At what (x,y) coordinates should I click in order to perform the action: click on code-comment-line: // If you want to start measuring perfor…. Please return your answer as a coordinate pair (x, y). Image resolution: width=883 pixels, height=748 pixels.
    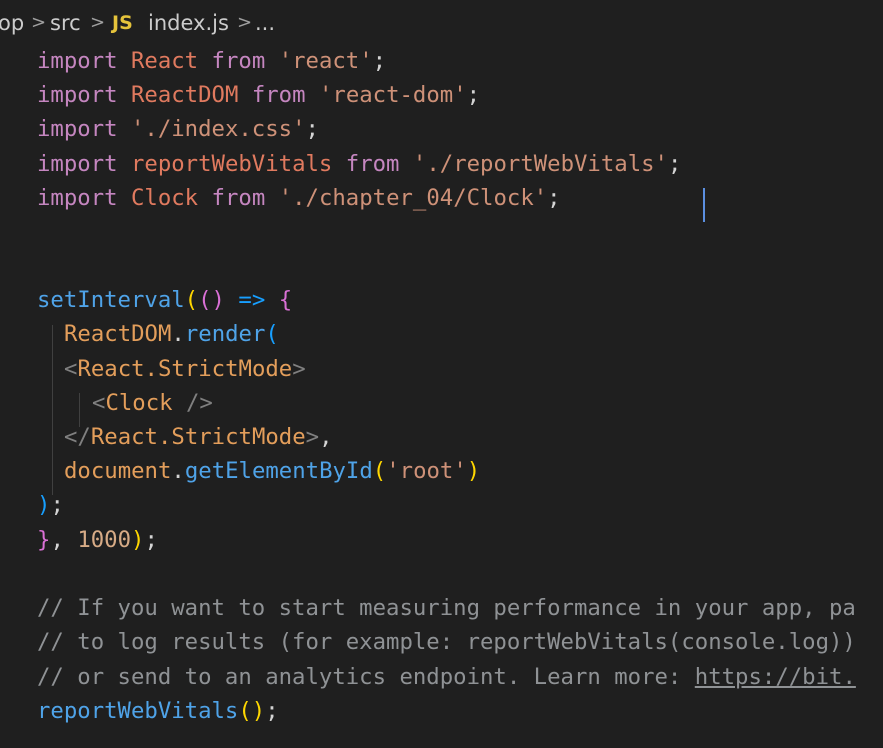
    Looking at the image, I should click on (446, 608).